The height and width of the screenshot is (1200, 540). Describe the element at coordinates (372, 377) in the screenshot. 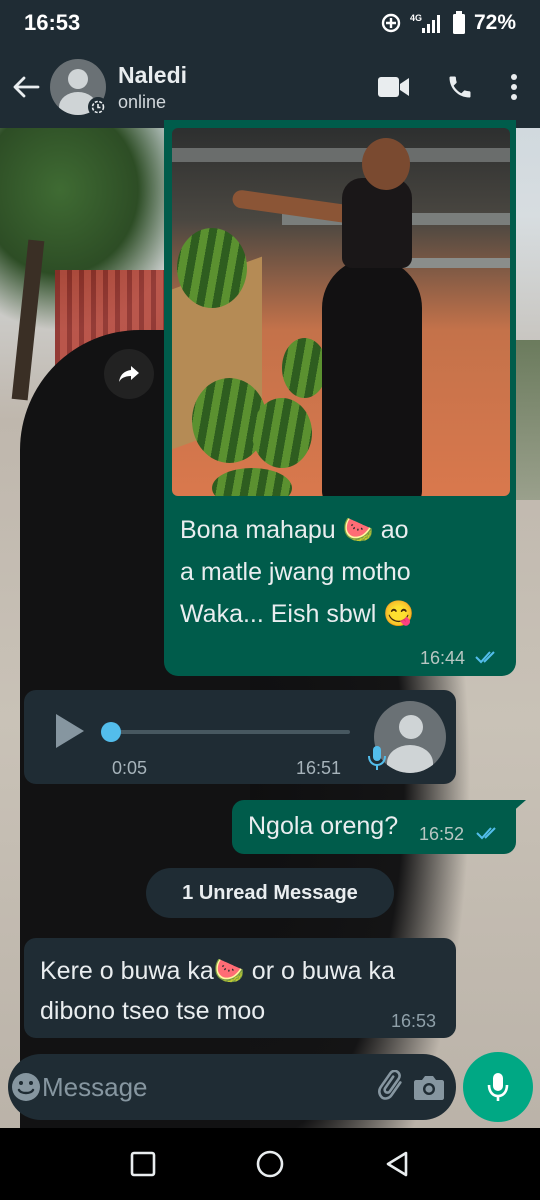

I see `photo-person-legs` at that location.